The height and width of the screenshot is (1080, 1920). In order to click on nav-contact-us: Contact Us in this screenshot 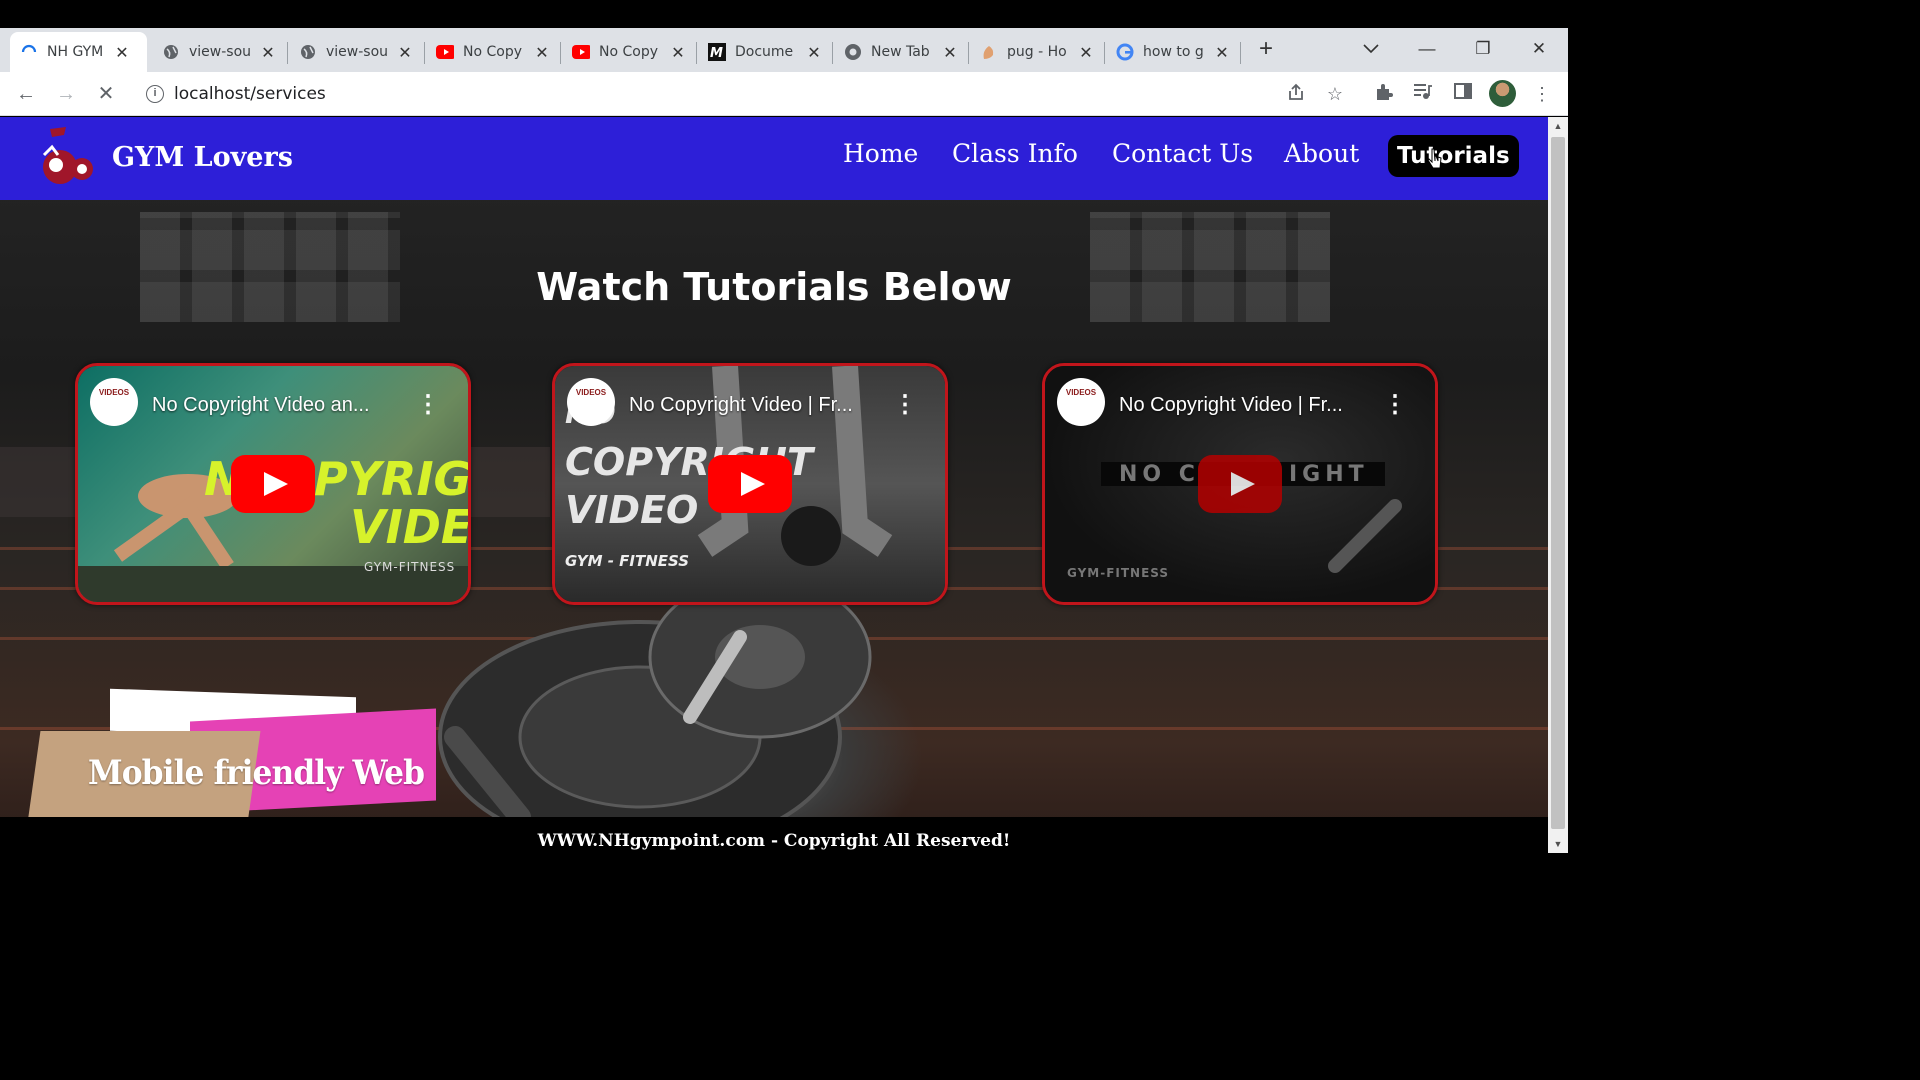, I will do `click(1182, 153)`.